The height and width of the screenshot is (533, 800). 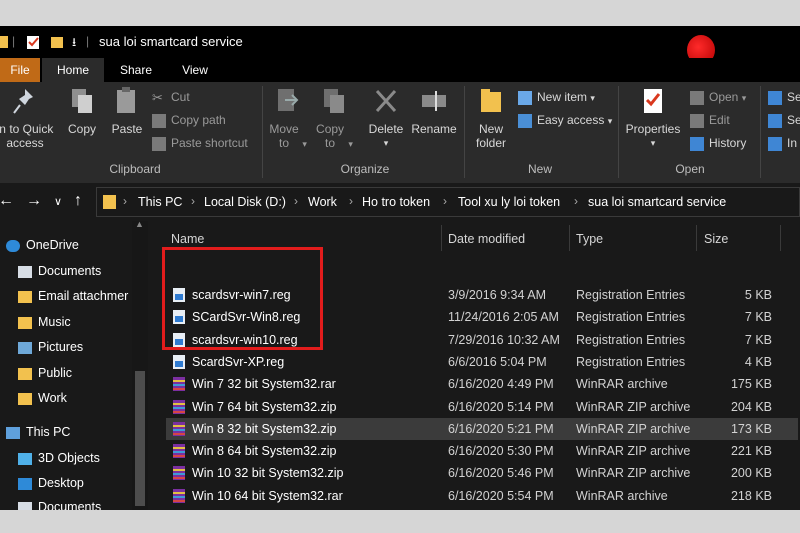 I want to click on select-none-button: Se, so click(x=784, y=120).